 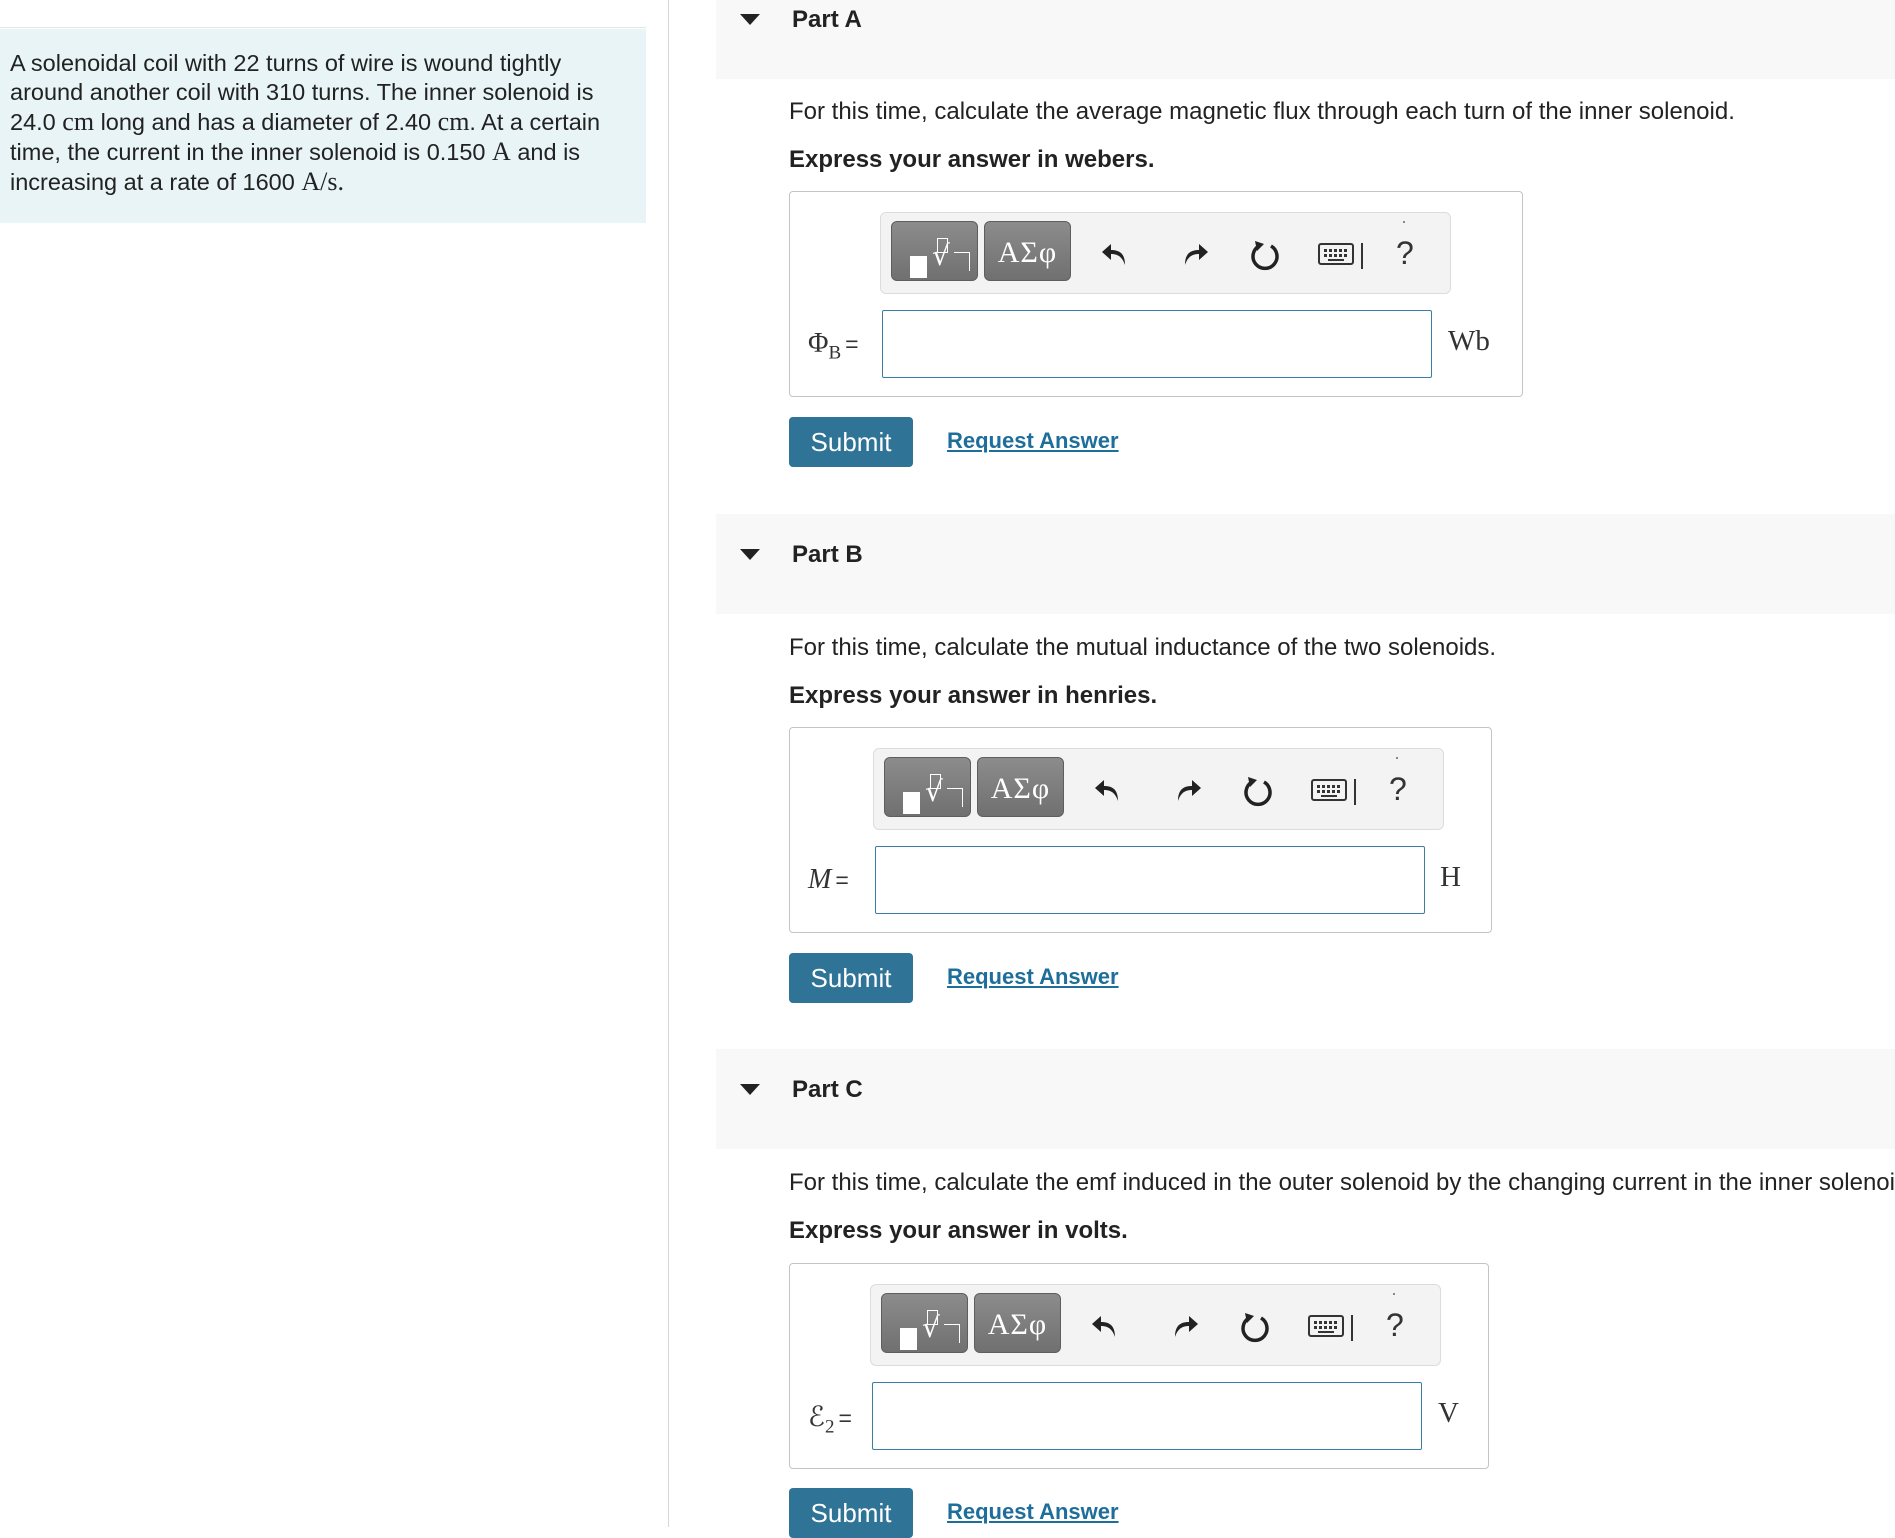 I want to click on column-divider, so click(x=668, y=763).